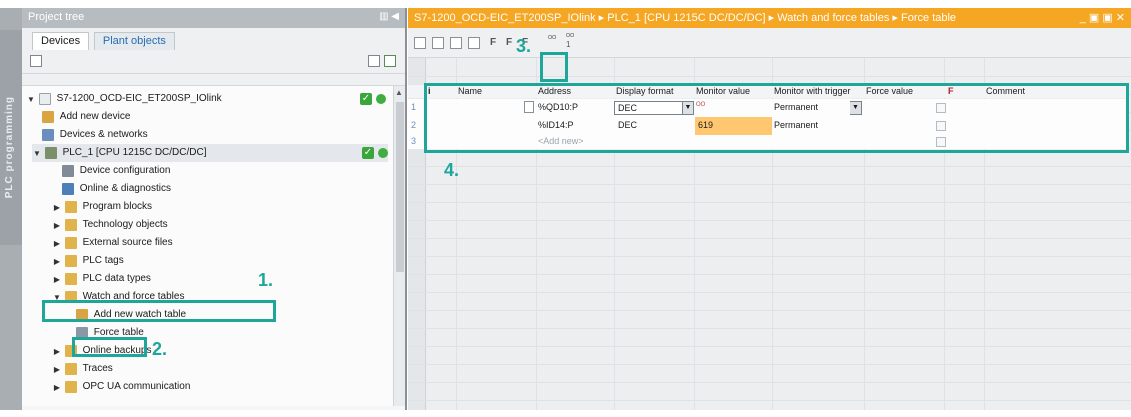  I want to click on project-icon, so click(44, 99).